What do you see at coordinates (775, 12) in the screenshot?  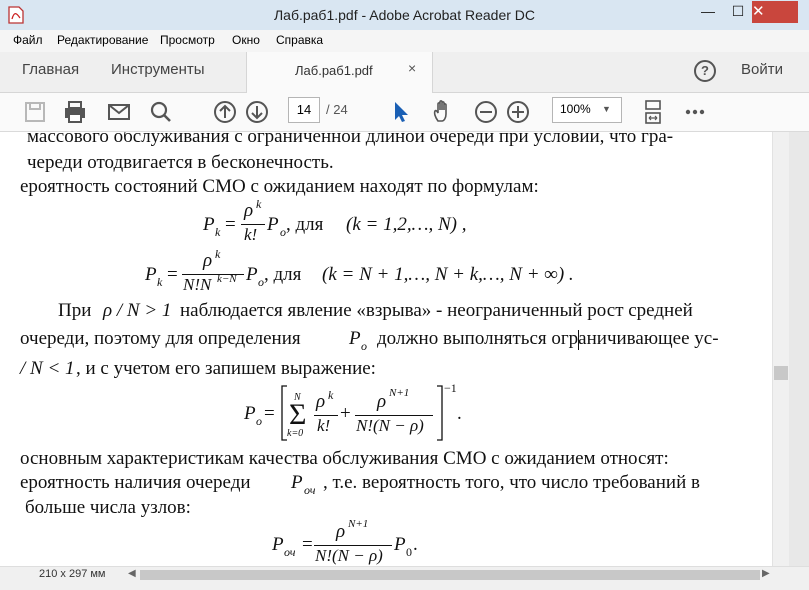 I see `close-window-button: ✕` at bounding box center [775, 12].